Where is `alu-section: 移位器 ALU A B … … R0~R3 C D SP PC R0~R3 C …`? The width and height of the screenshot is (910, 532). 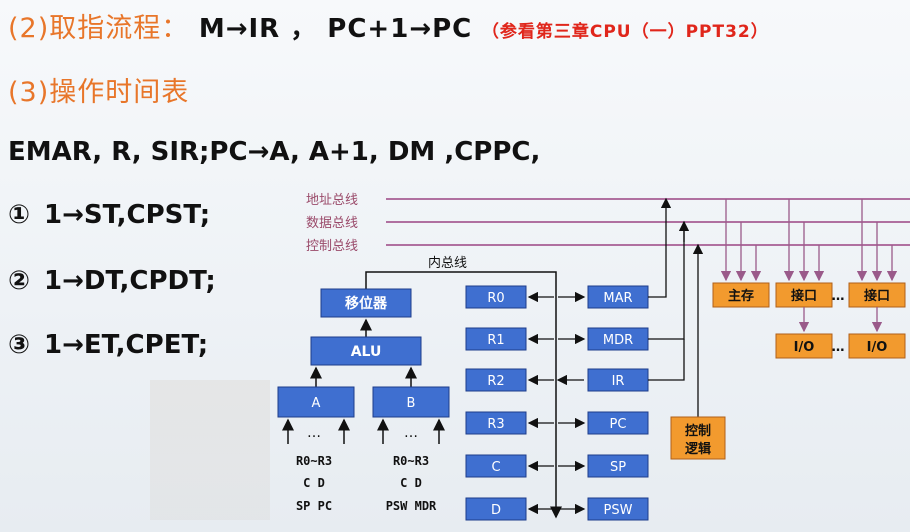 alu-section: 移位器 ALU A B … … R0~R3 C D SP PC R0~R3 C … is located at coordinates (363, 400).